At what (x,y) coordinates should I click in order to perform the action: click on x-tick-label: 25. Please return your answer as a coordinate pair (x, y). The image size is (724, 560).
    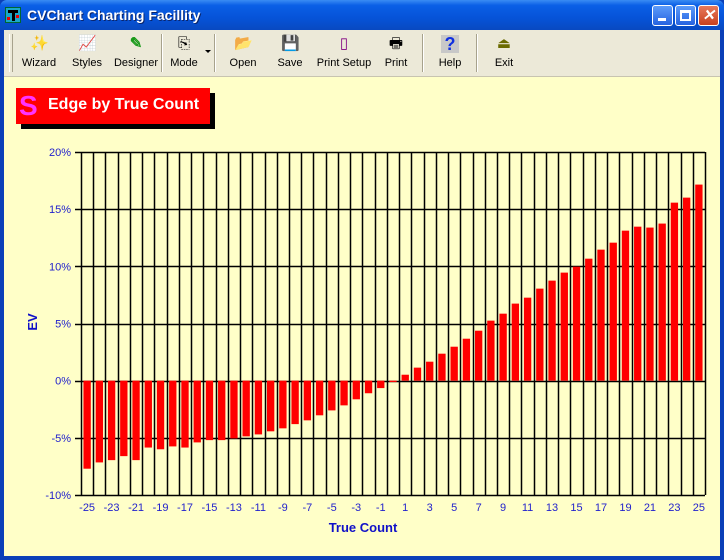
    Looking at the image, I should click on (699, 508).